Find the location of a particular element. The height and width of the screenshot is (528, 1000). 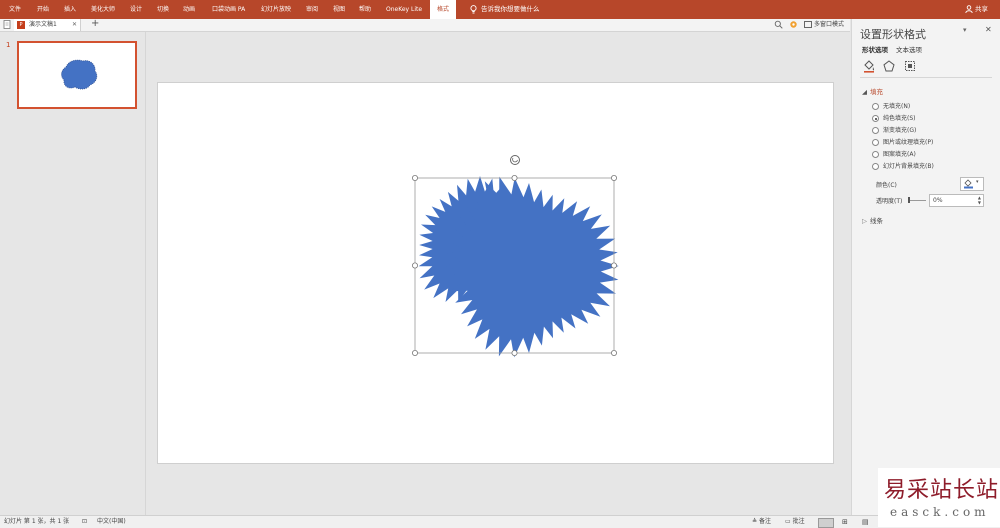

collapsed-triangle-icon: ▷ is located at coordinates (864, 221).